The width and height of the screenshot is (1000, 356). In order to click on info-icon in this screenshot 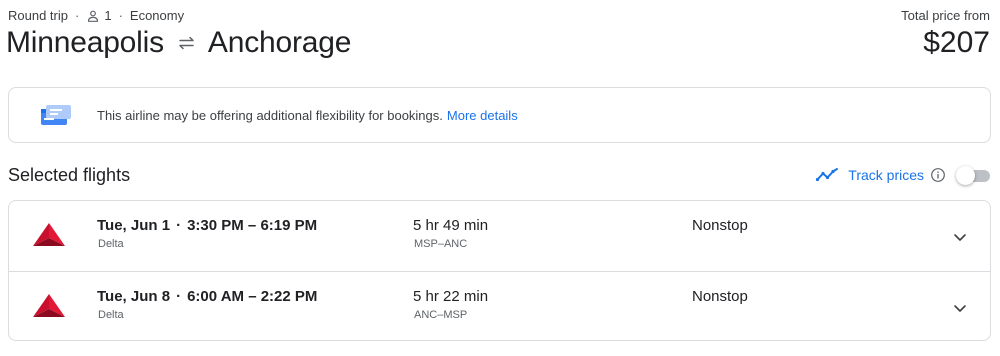, I will do `click(938, 175)`.